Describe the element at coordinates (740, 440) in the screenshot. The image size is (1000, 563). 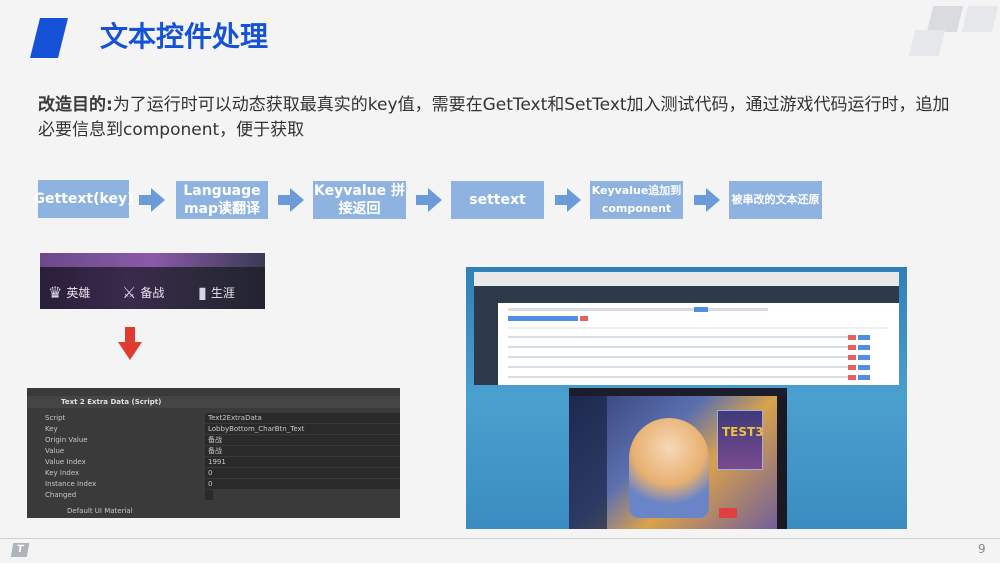
I see `test-text-card: TEST3` at that location.